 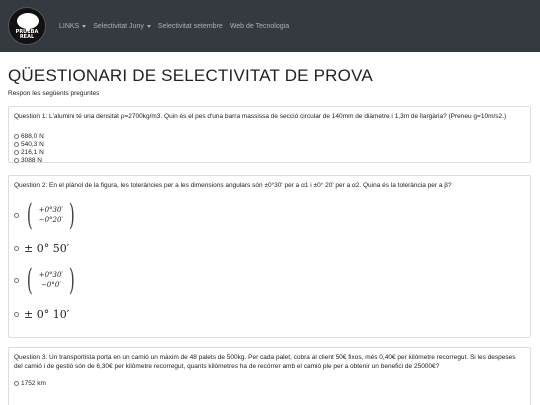 I want to click on page-title: QÜESTIONARI DE SELECTIVITAT DE PROVA, so click(x=190, y=75).